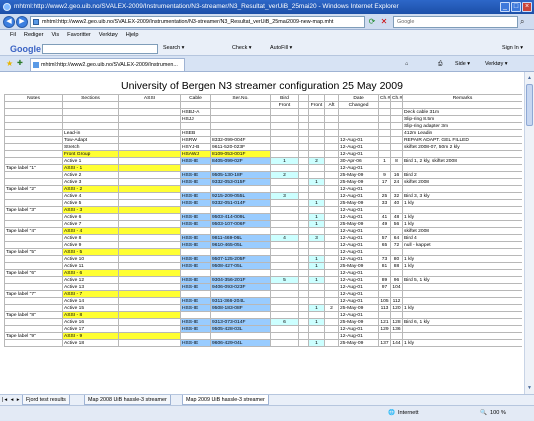  What do you see at coordinates (406, 64) in the screenshot?
I see `home-icon: ⌂` at bounding box center [406, 64].